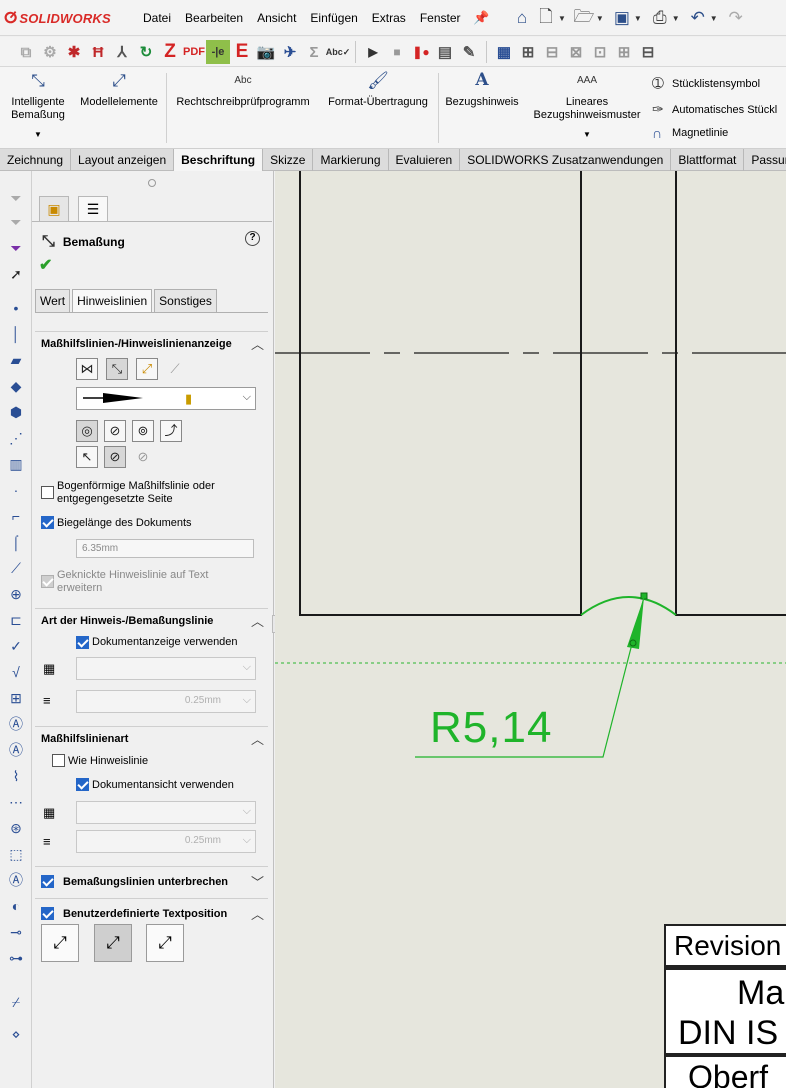 Image resolution: width=786 pixels, height=1088 pixels. What do you see at coordinates (58, 760) in the screenshot?
I see `same-as-leader-checkbox` at bounding box center [58, 760].